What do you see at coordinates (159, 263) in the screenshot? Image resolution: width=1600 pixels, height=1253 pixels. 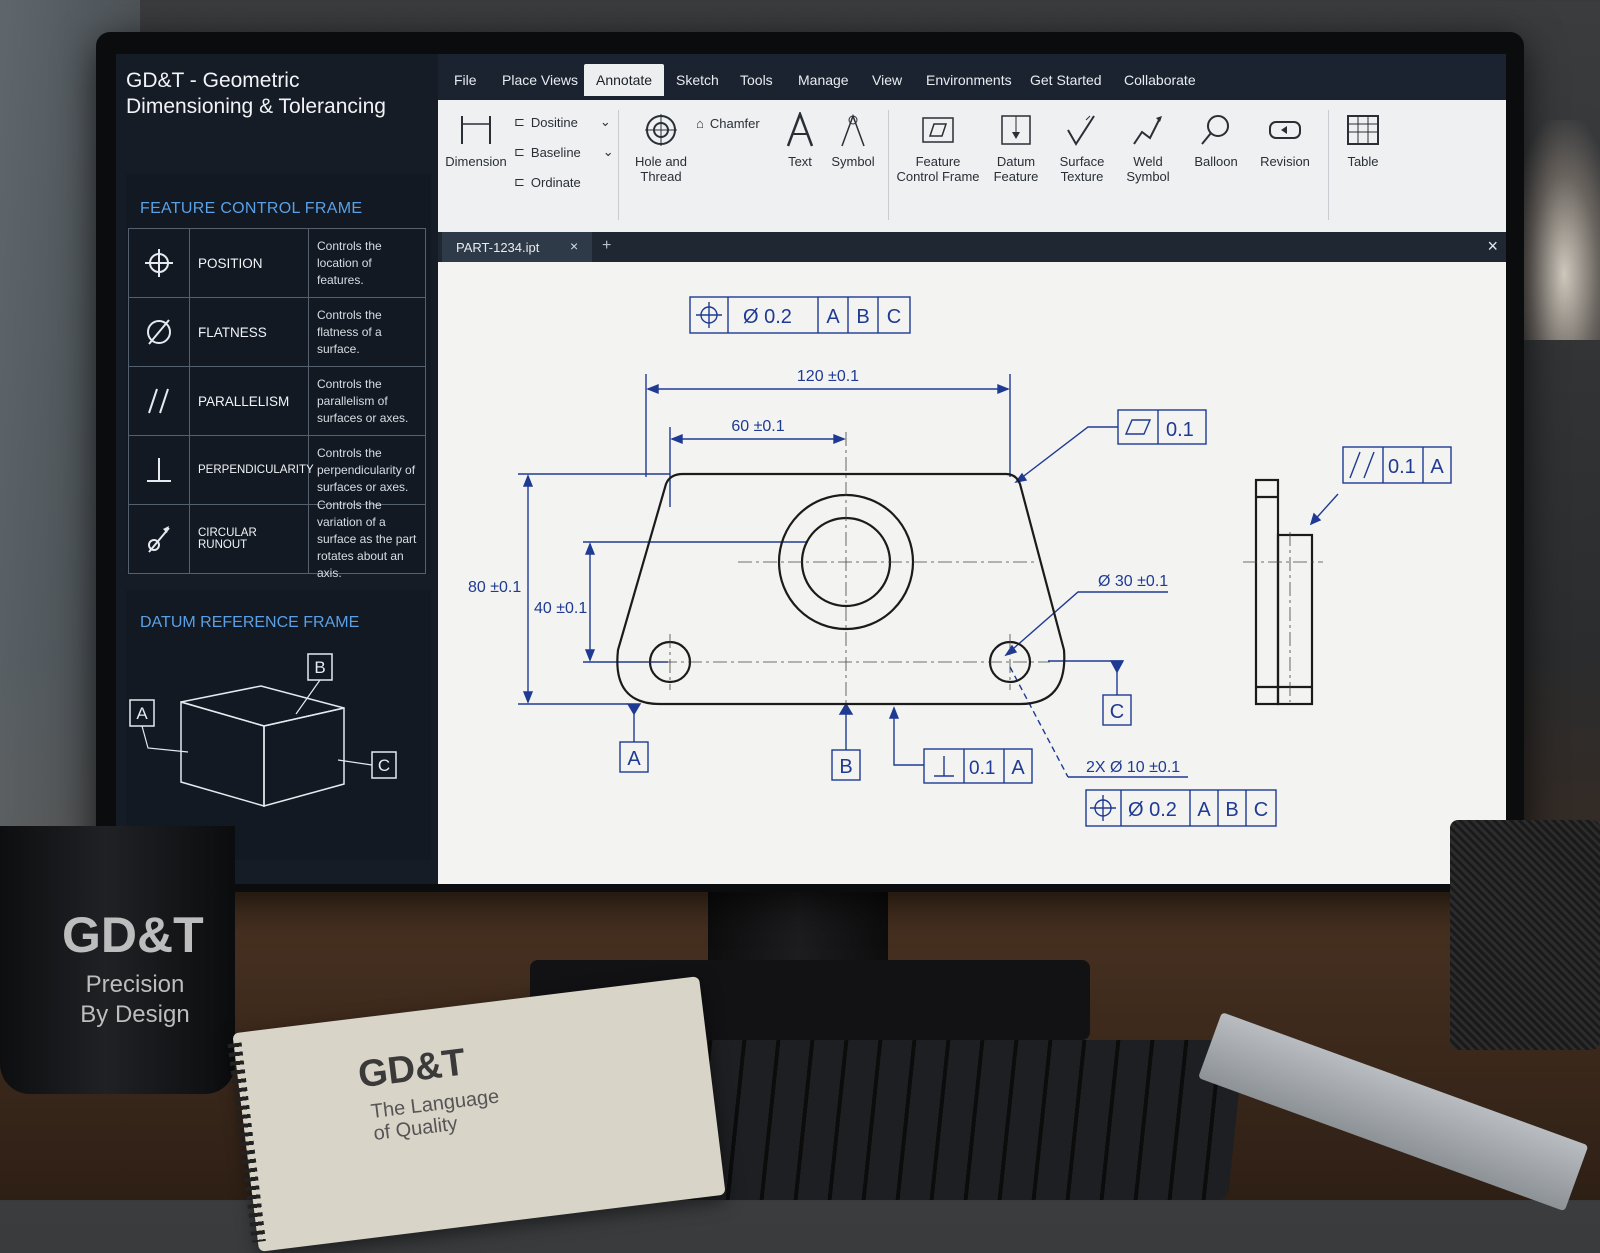 I see `position-icon` at bounding box center [159, 263].